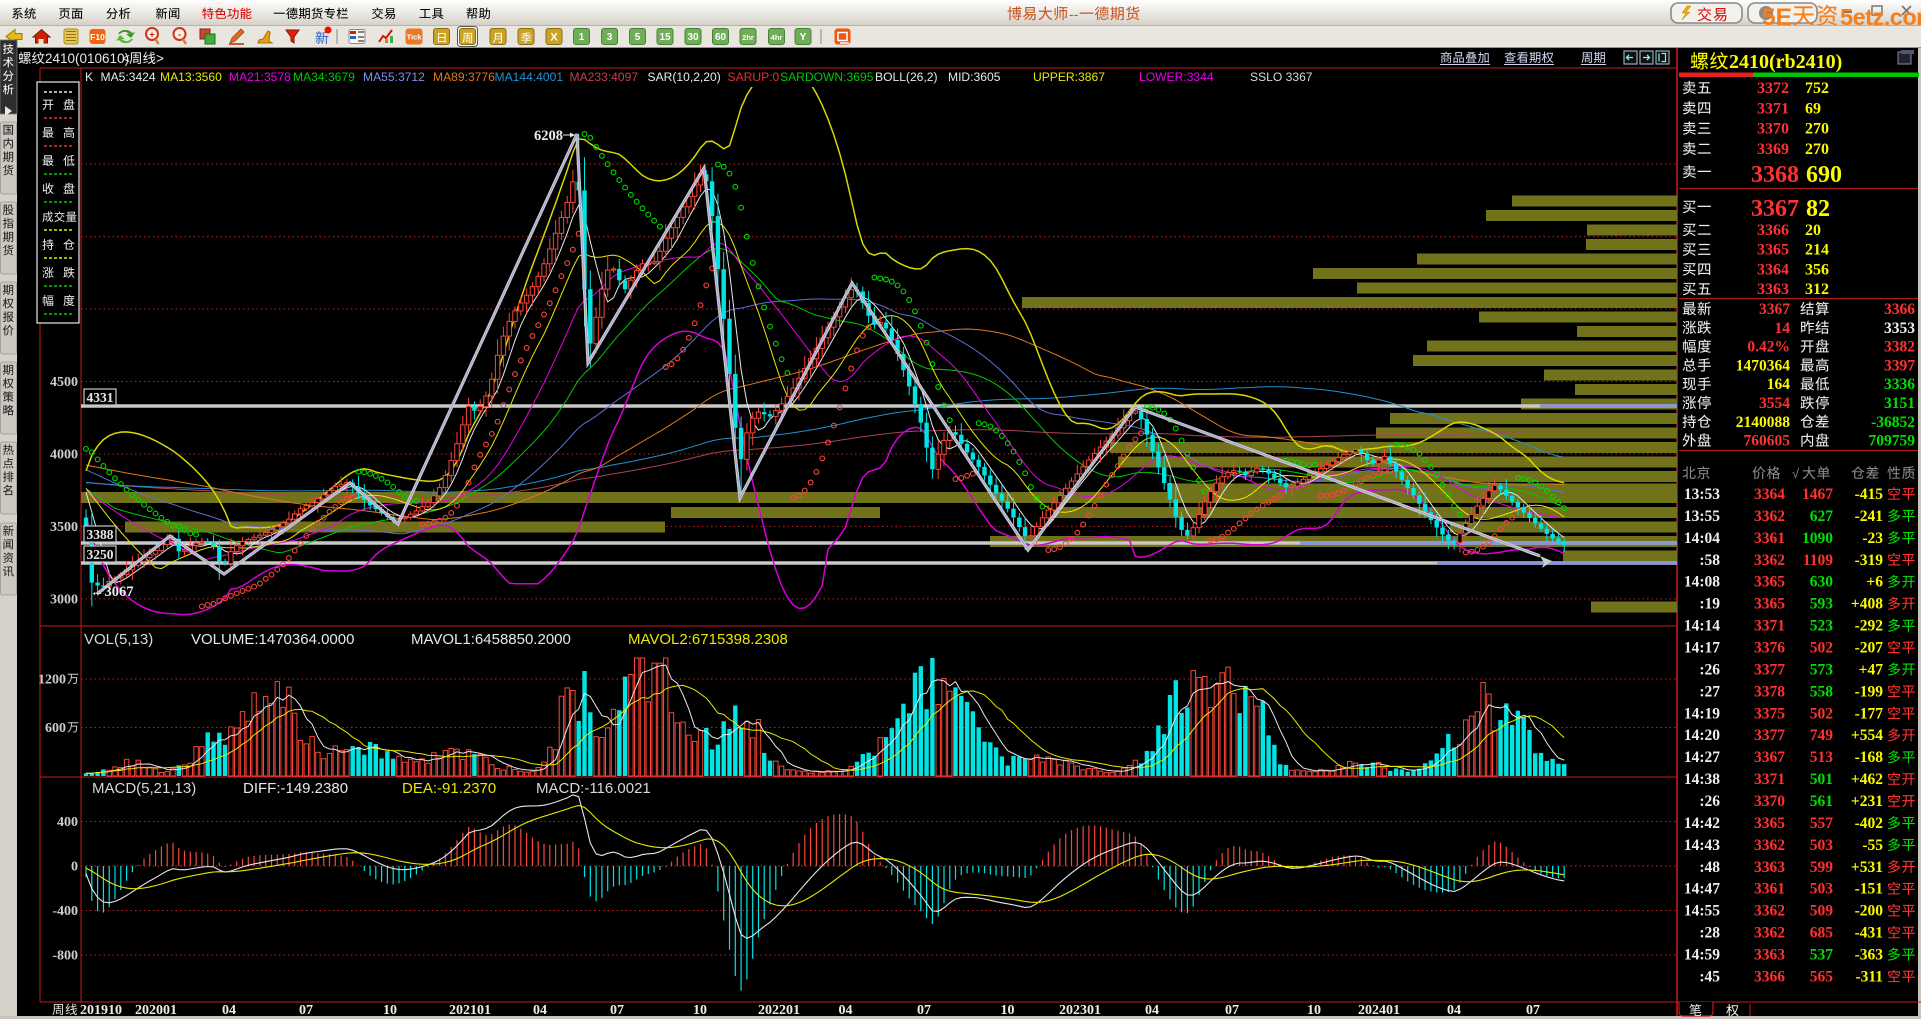 The width and height of the screenshot is (1921, 1019). What do you see at coordinates (1821, 779) in the screenshot?
I see `svg-text: 501` at bounding box center [1821, 779].